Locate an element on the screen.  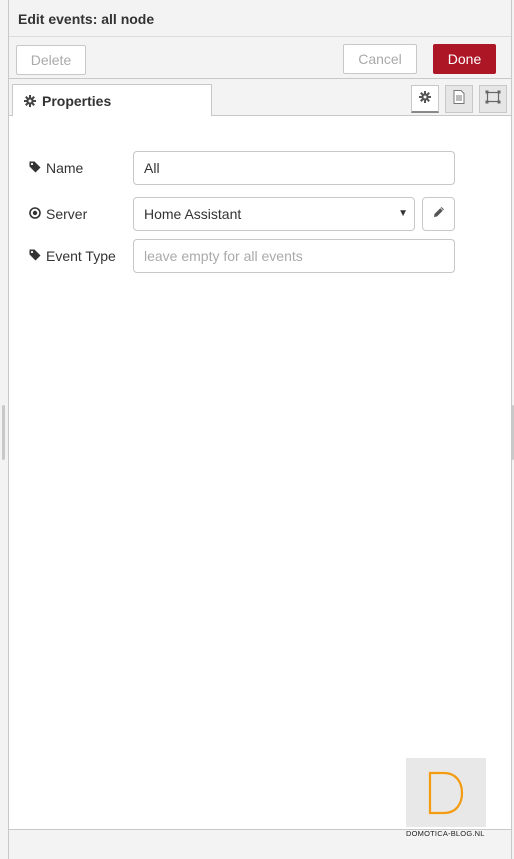
file-text-icon is located at coordinates (459, 99).